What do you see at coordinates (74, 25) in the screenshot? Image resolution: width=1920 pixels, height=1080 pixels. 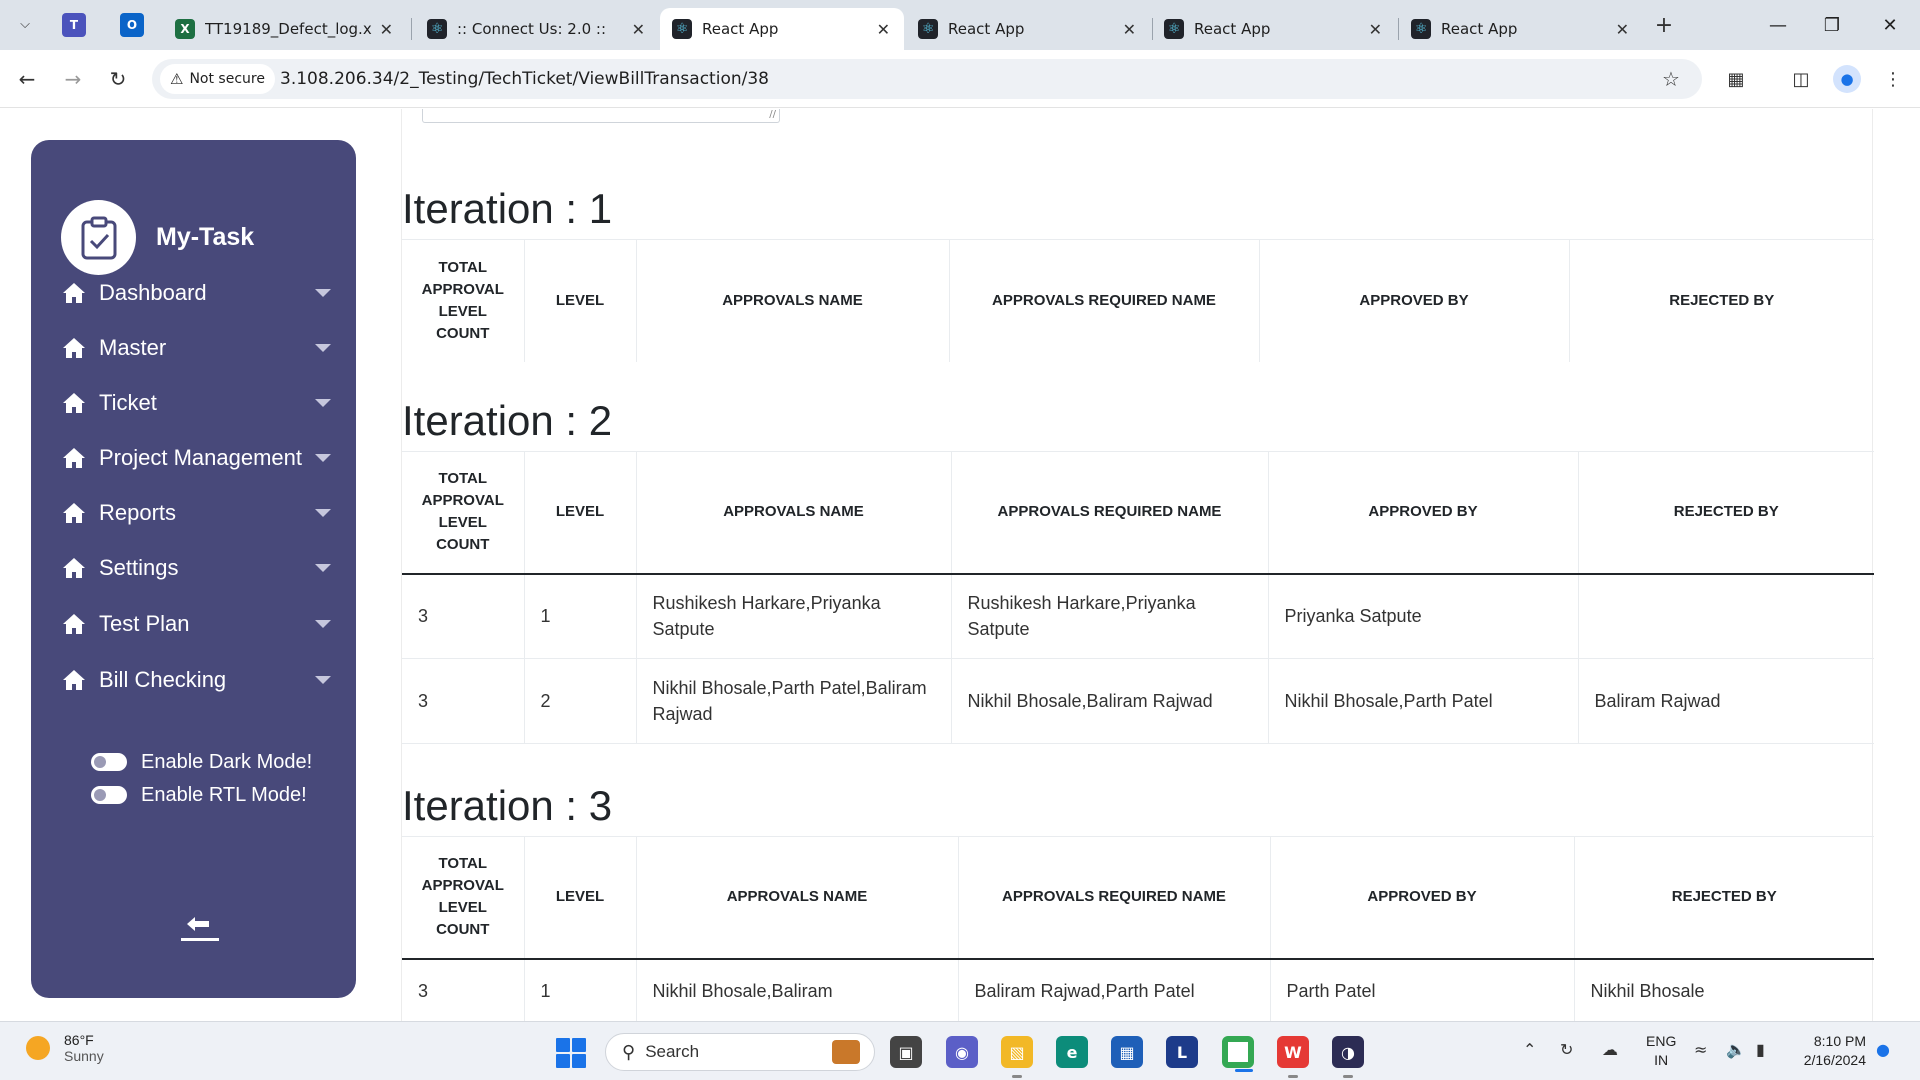 I see `teams-pinned-tab-icon: T` at bounding box center [74, 25].